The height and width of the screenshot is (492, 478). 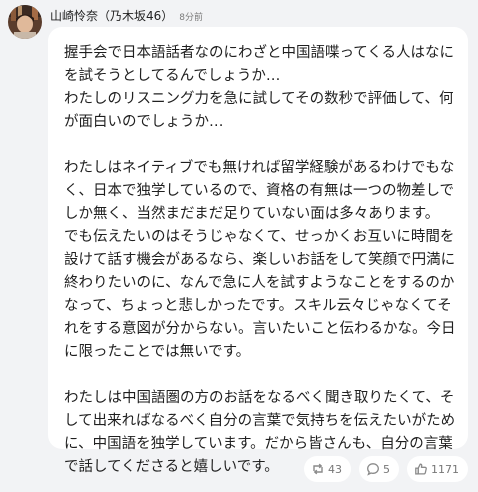 I want to click on comment-count: 5, so click(x=386, y=469).